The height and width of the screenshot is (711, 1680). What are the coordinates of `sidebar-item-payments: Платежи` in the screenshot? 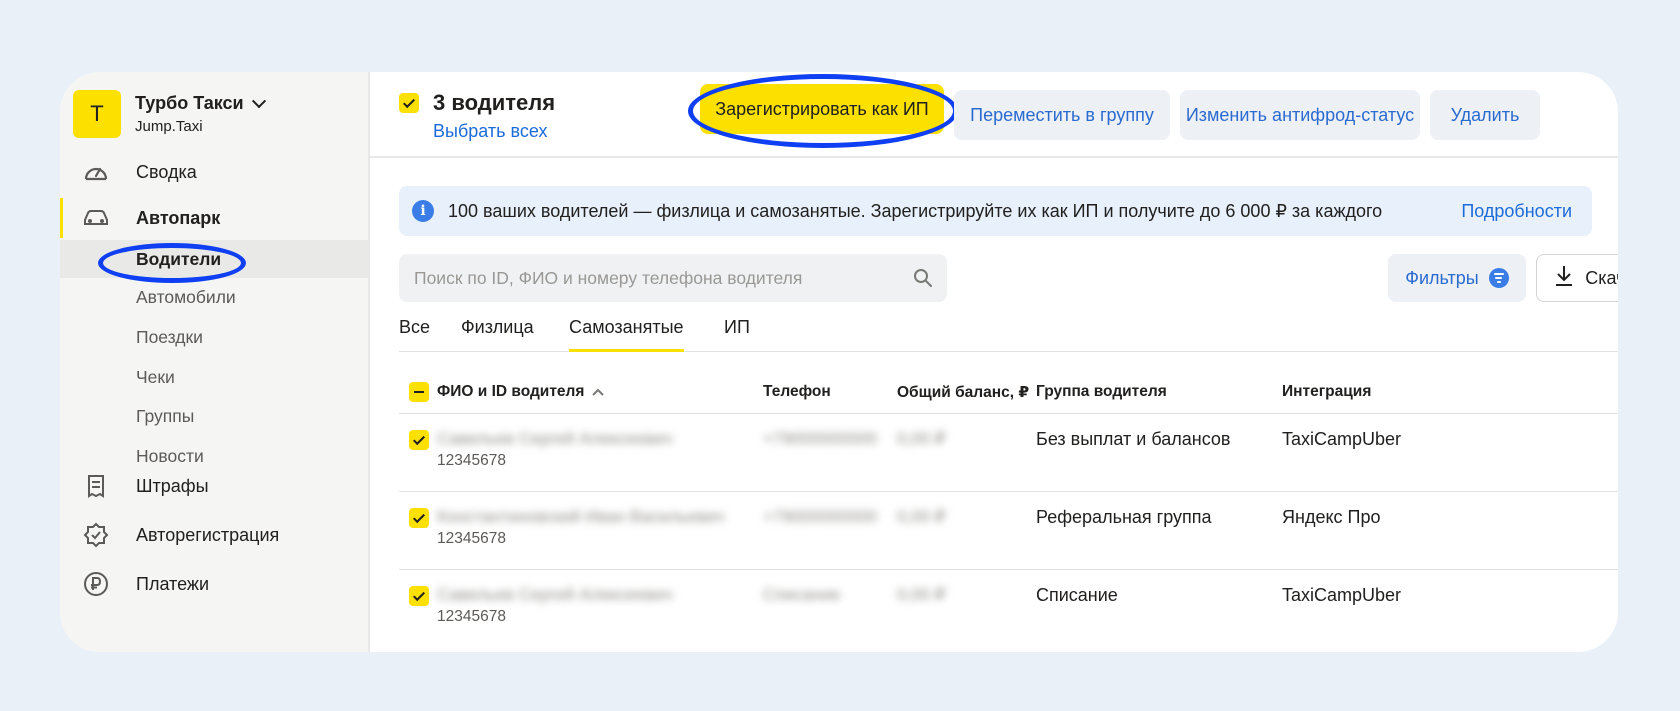 It's located at (214, 584).